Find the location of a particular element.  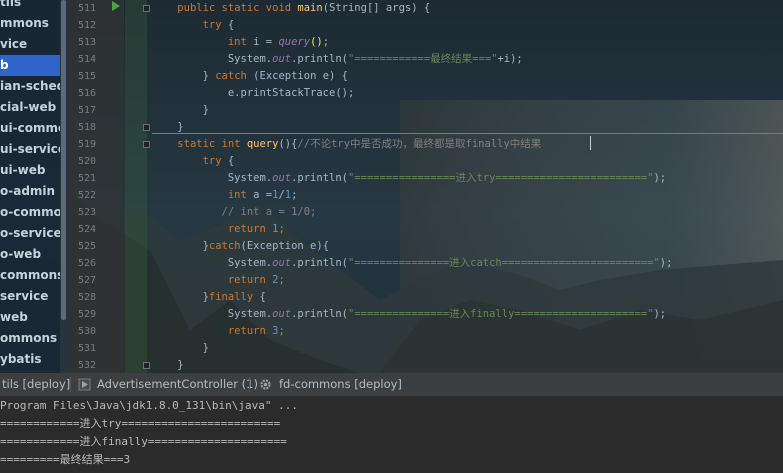

run-configuration-icon is located at coordinates (84, 384).